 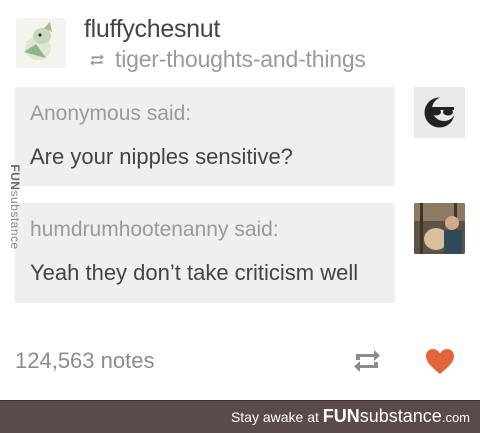 What do you see at coordinates (15, 177) in the screenshot?
I see `watermark-bold: FUN` at bounding box center [15, 177].